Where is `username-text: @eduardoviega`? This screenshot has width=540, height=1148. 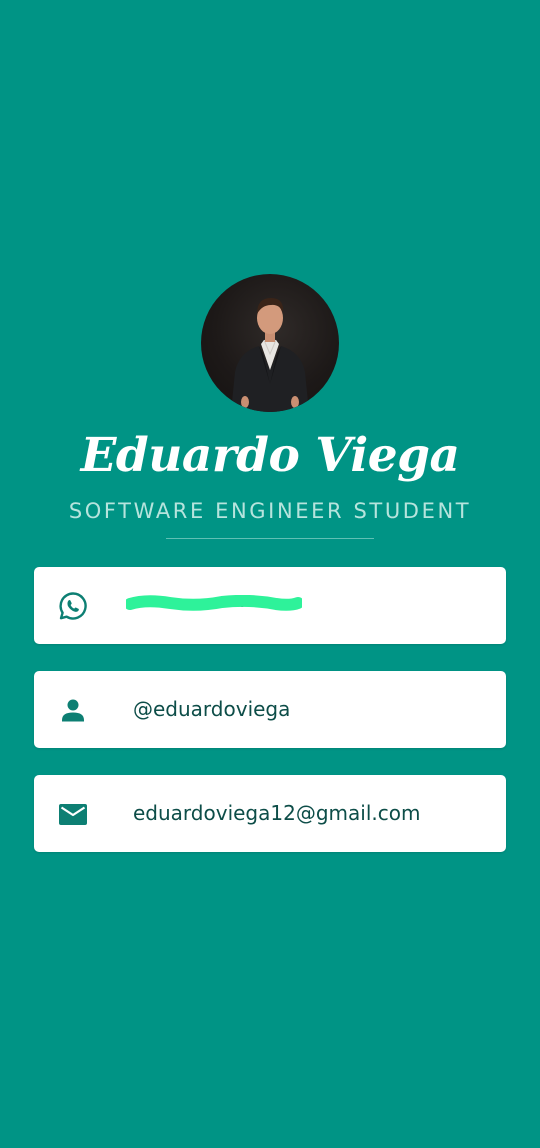
username-text: @eduardoviega is located at coordinates (212, 709).